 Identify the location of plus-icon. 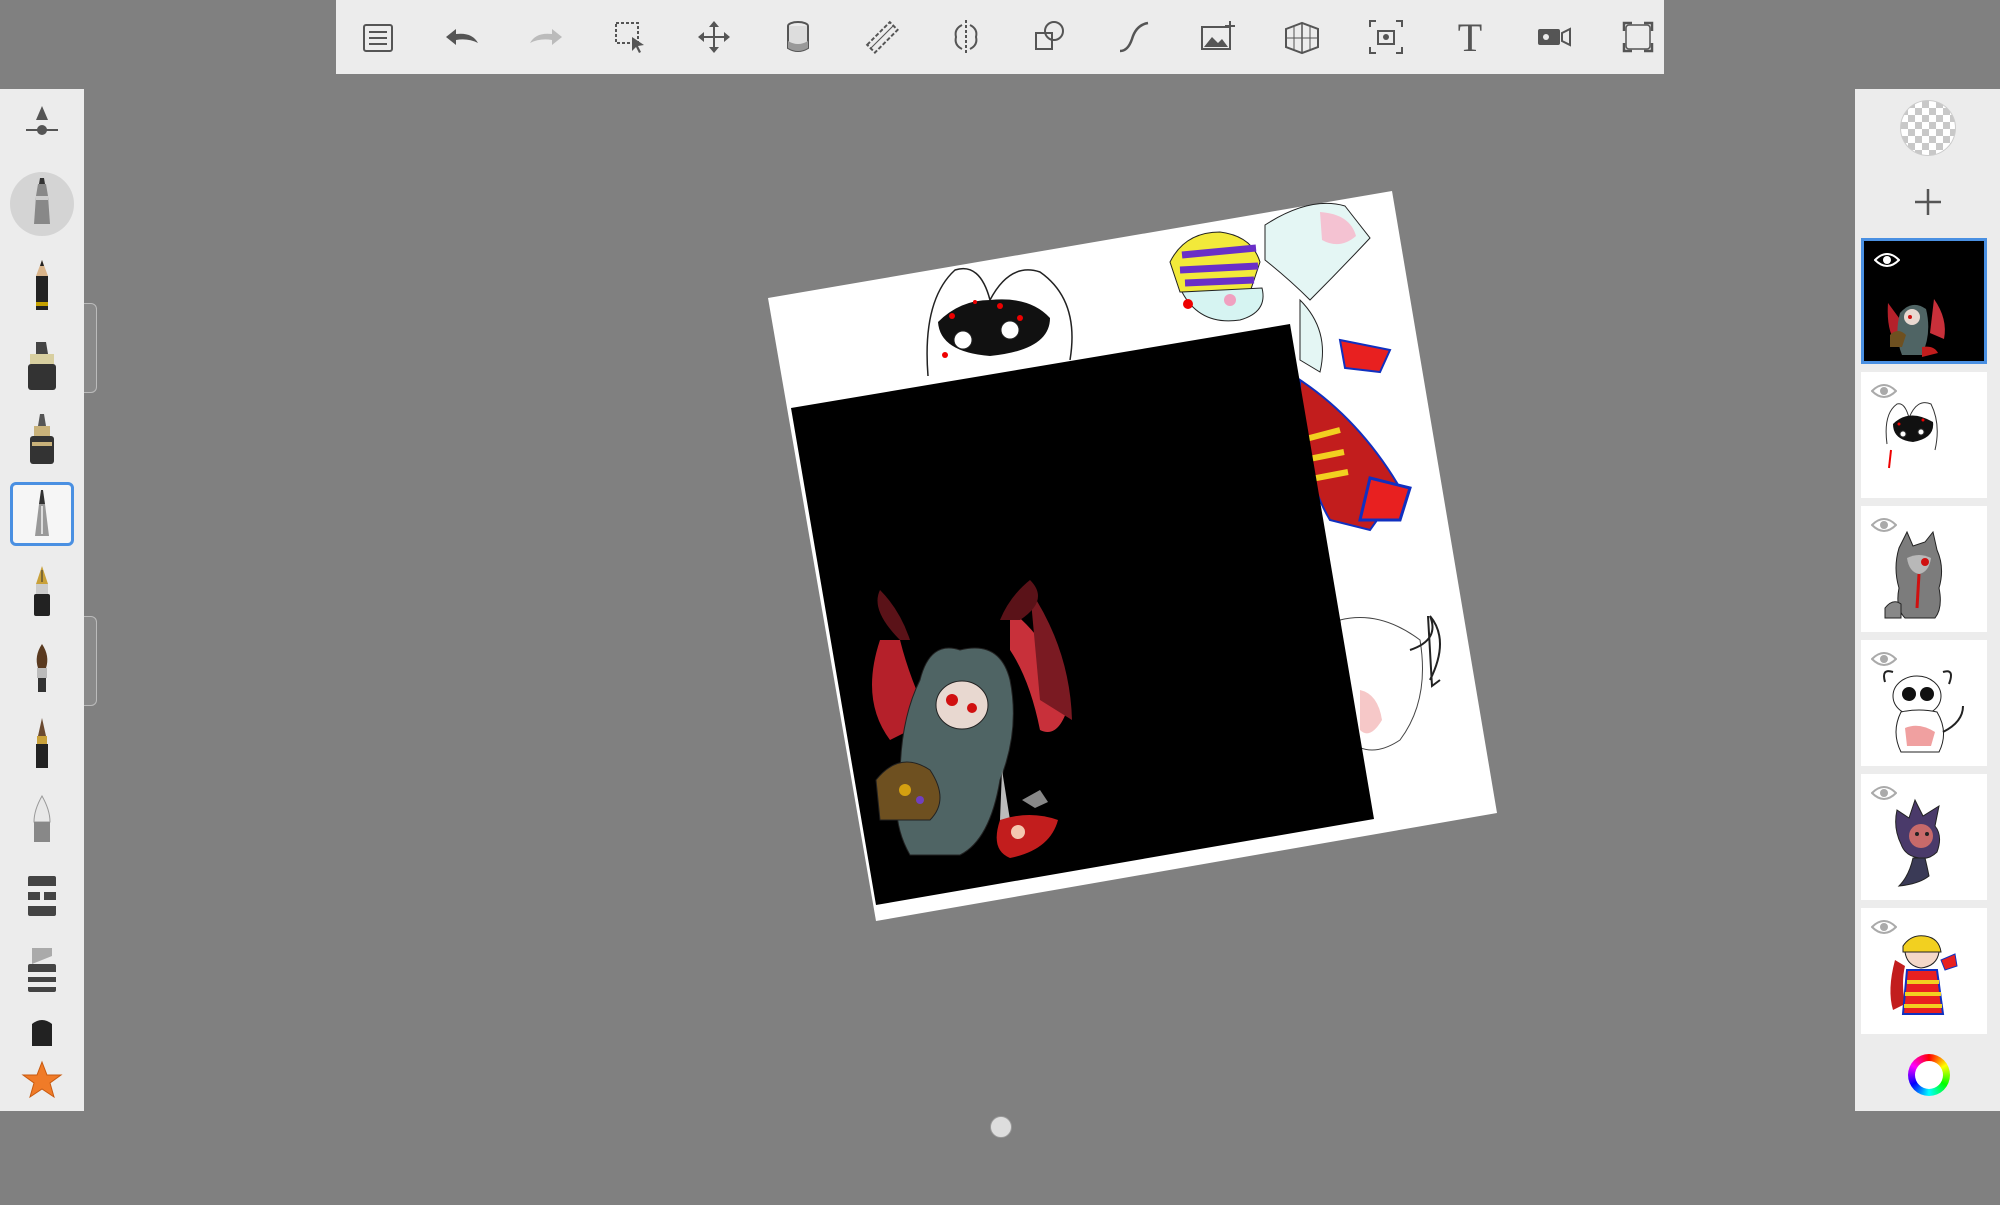
(1928, 202).